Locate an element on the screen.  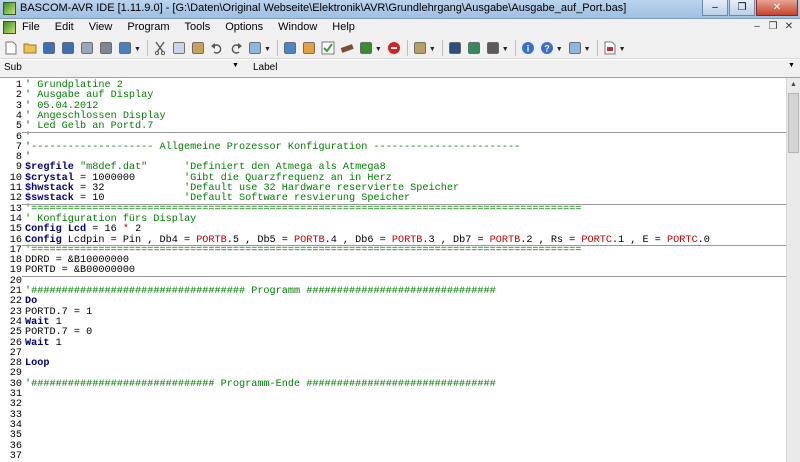
new-file-icon is located at coordinates (11, 48).